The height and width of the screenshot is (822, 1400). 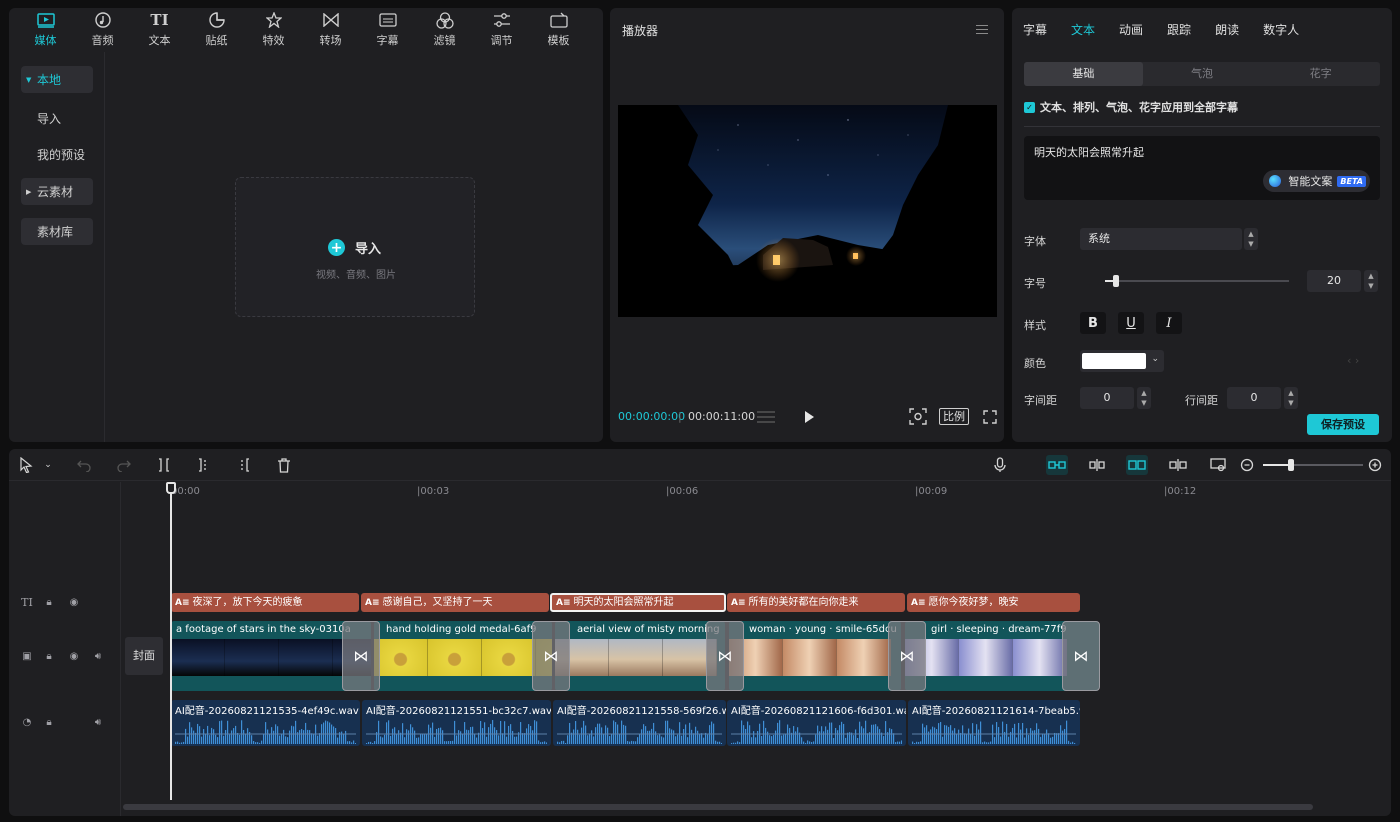 What do you see at coordinates (102, 30) in the screenshot?
I see `tab-audio: 音频` at bounding box center [102, 30].